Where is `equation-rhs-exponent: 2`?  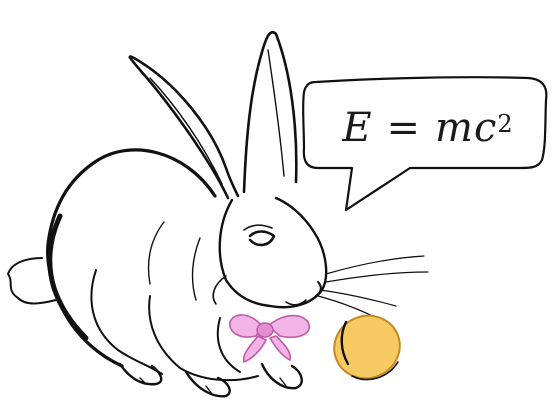 equation-rhs-exponent: 2 is located at coordinates (505, 124).